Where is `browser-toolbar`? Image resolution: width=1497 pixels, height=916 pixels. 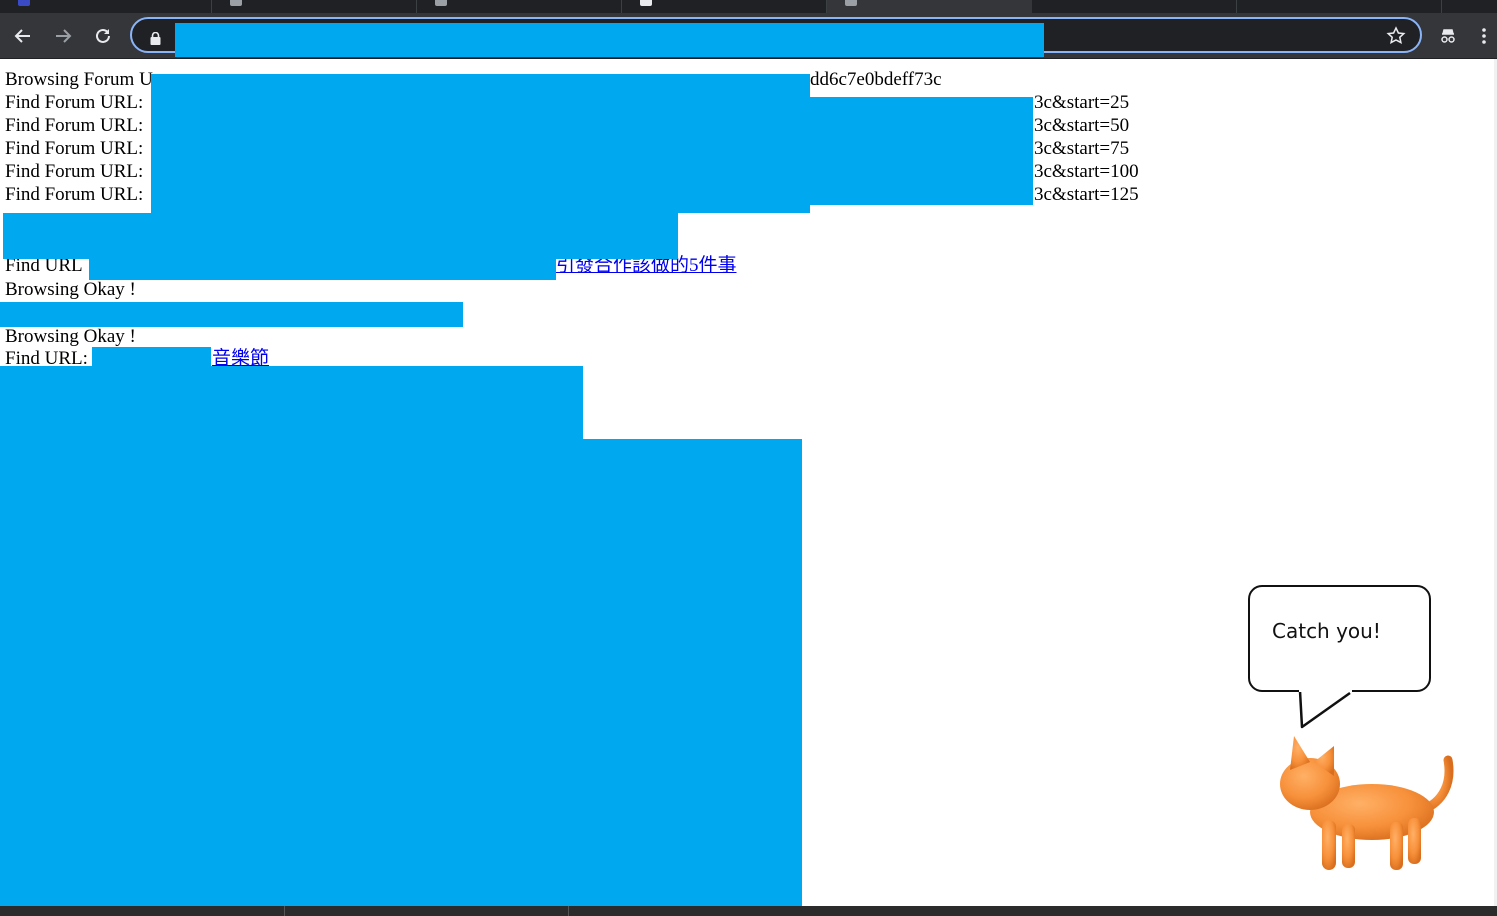
browser-toolbar is located at coordinates (748, 36).